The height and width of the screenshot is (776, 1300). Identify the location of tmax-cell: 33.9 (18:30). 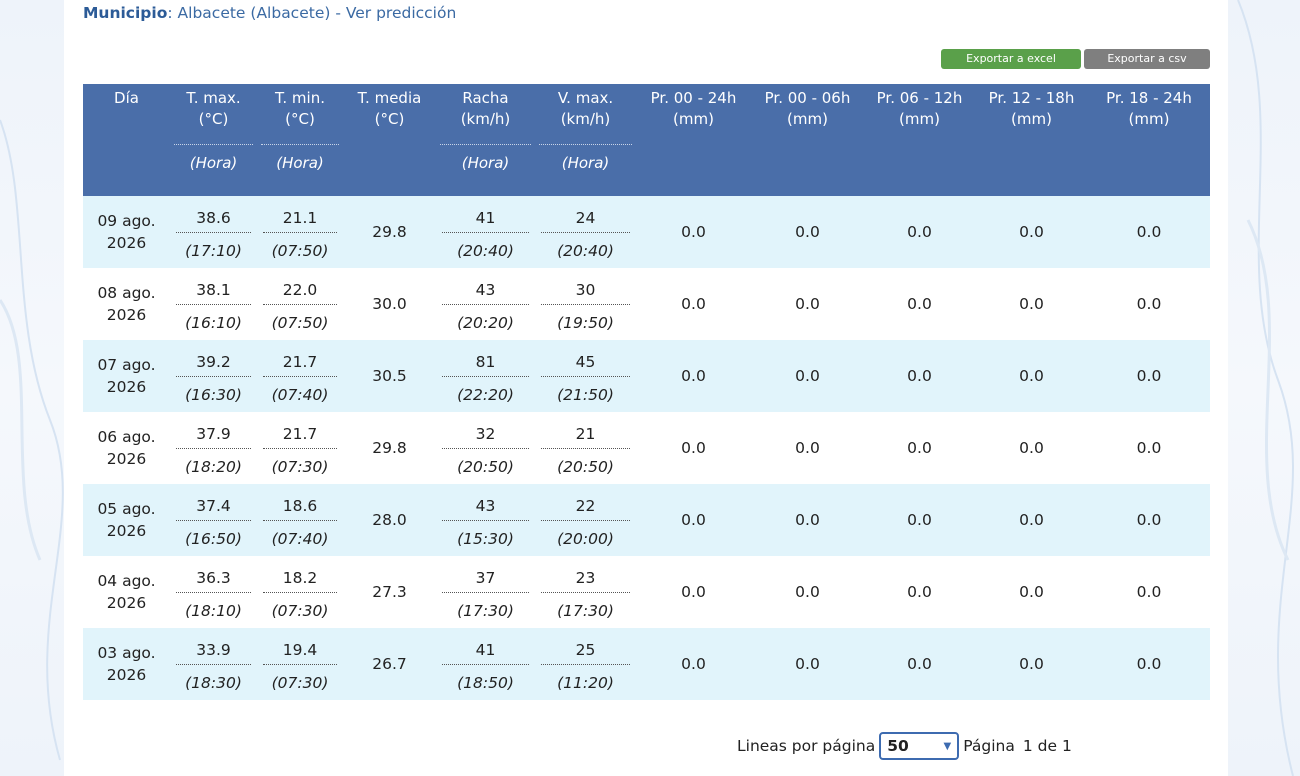
(213, 664).